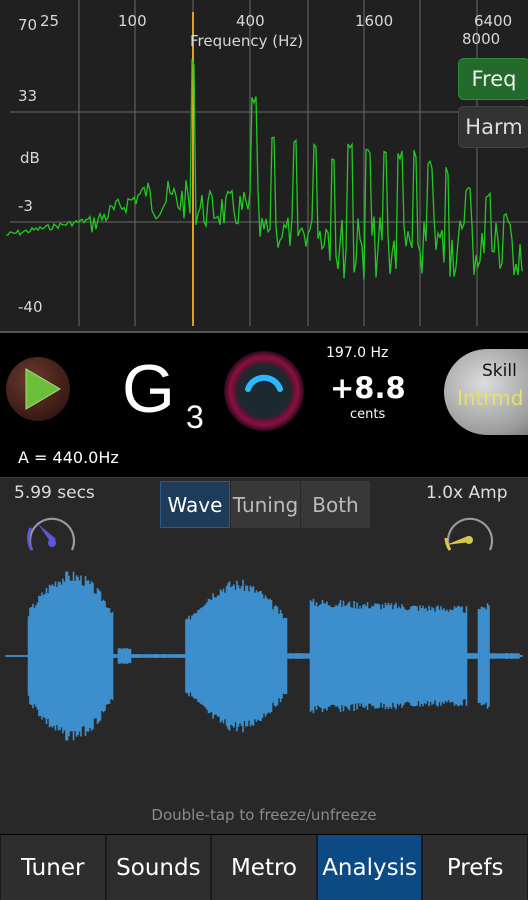  What do you see at coordinates (250, 21) in the screenshot?
I see `freq-tick-400: 400` at bounding box center [250, 21].